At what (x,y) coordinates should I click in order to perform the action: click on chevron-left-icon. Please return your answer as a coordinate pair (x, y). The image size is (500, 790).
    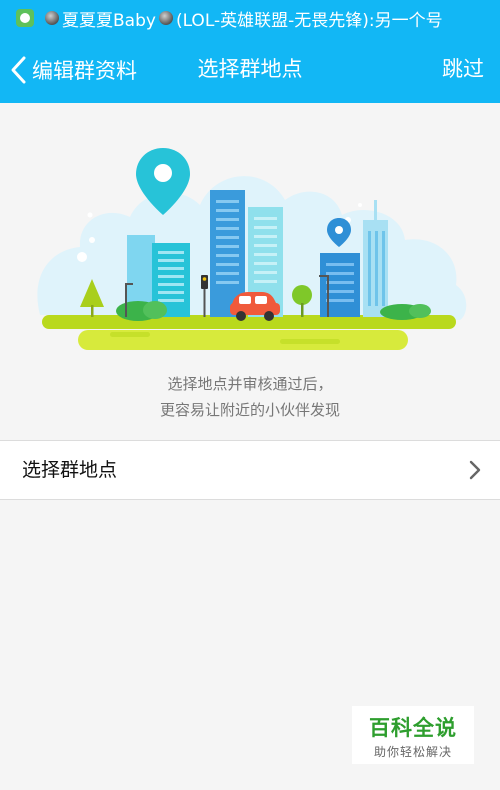
    Looking at the image, I should click on (18, 69).